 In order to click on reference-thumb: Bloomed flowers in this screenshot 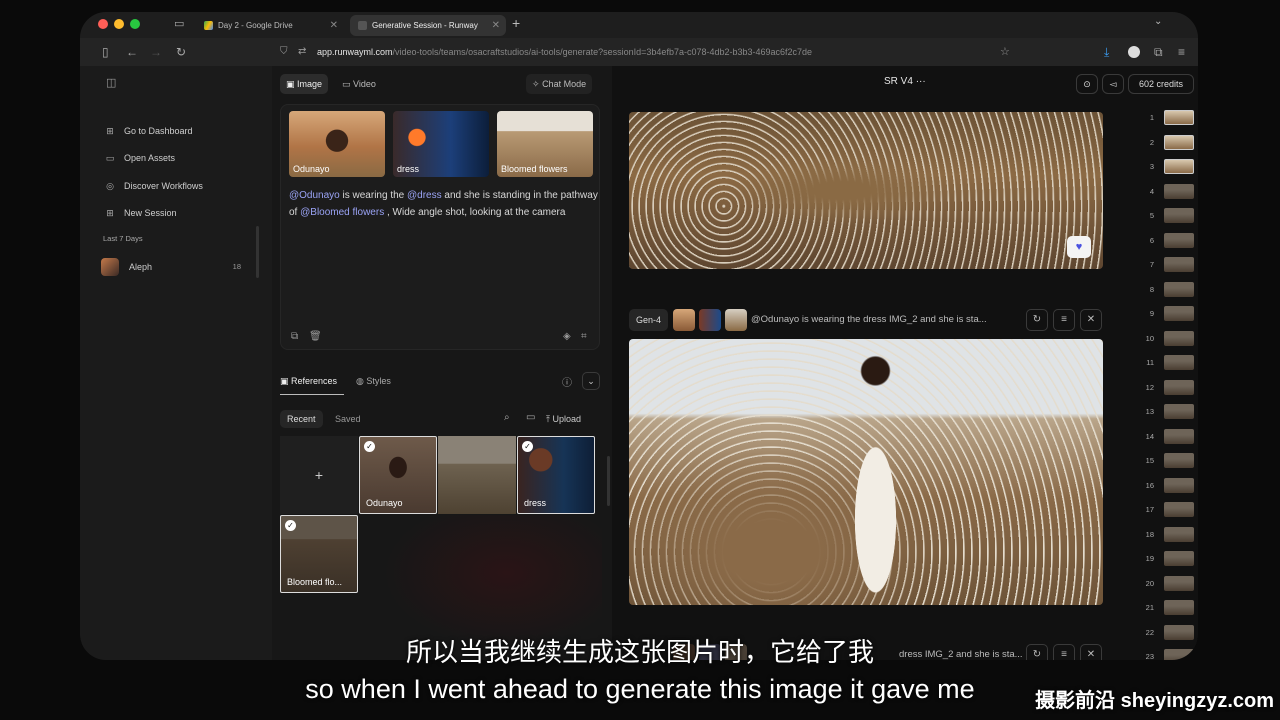, I will do `click(545, 144)`.